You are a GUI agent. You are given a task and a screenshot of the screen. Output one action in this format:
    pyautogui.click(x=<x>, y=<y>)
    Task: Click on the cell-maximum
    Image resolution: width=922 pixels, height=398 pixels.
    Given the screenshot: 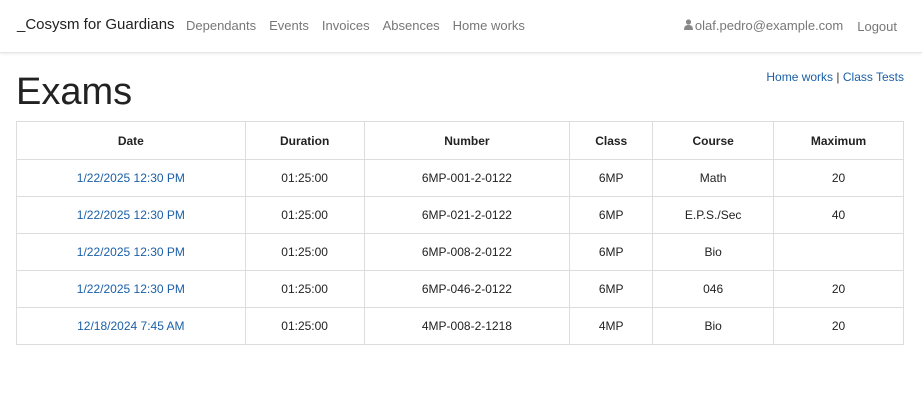 What is the action you would take?
    pyautogui.click(x=838, y=252)
    